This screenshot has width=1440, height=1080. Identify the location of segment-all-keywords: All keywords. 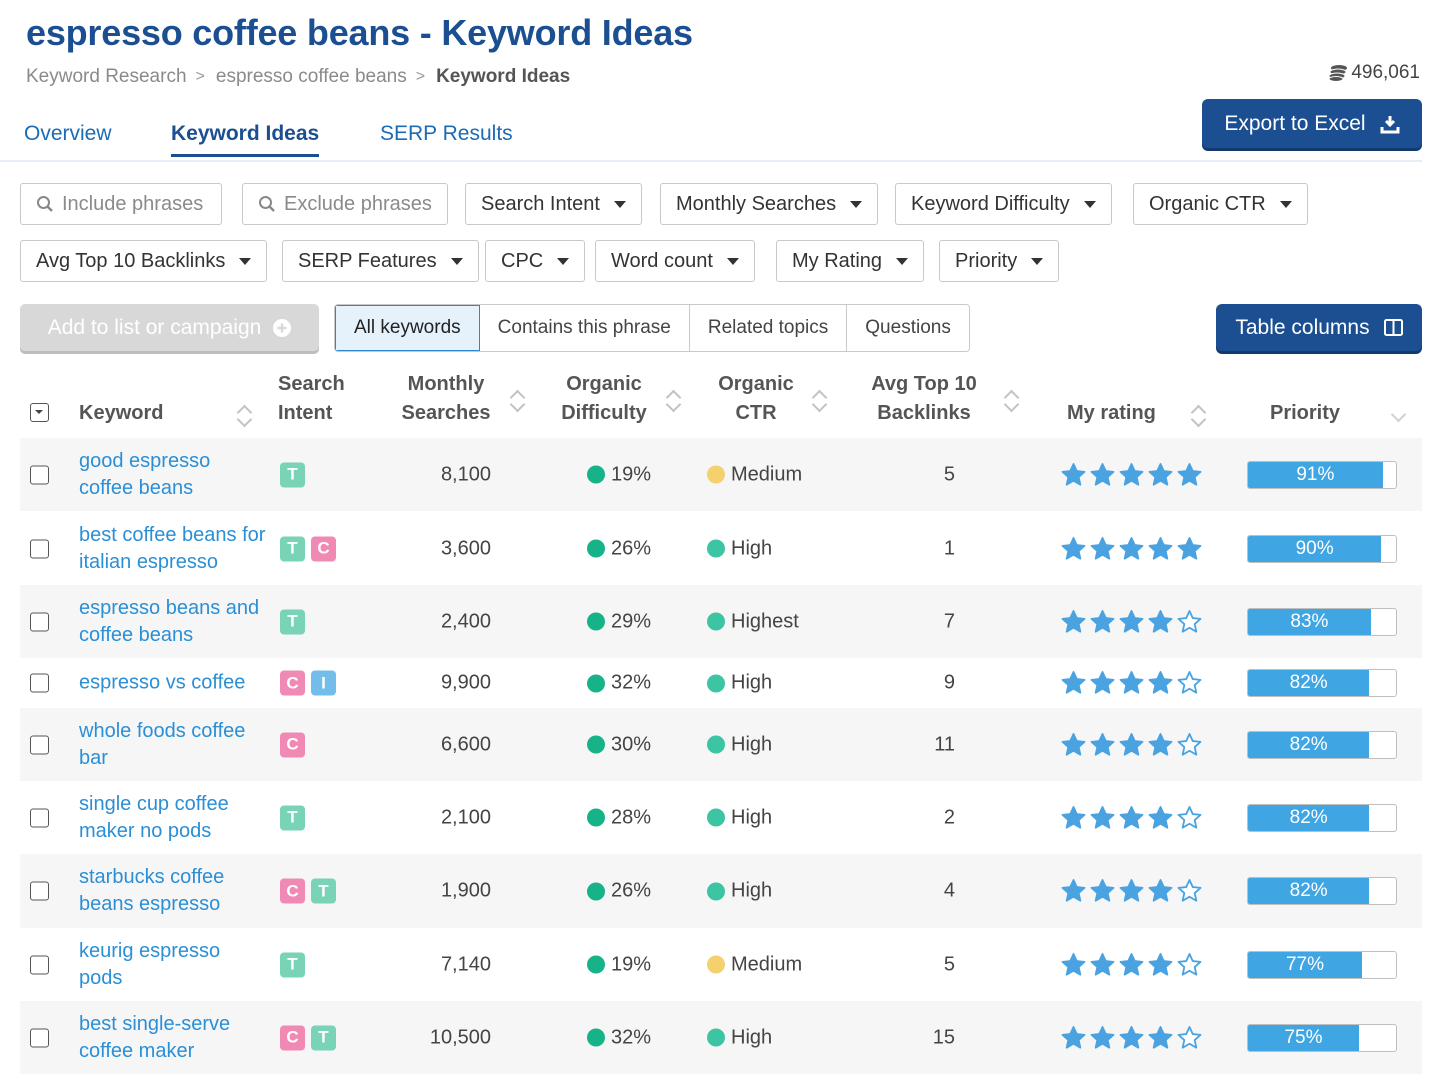
(407, 328).